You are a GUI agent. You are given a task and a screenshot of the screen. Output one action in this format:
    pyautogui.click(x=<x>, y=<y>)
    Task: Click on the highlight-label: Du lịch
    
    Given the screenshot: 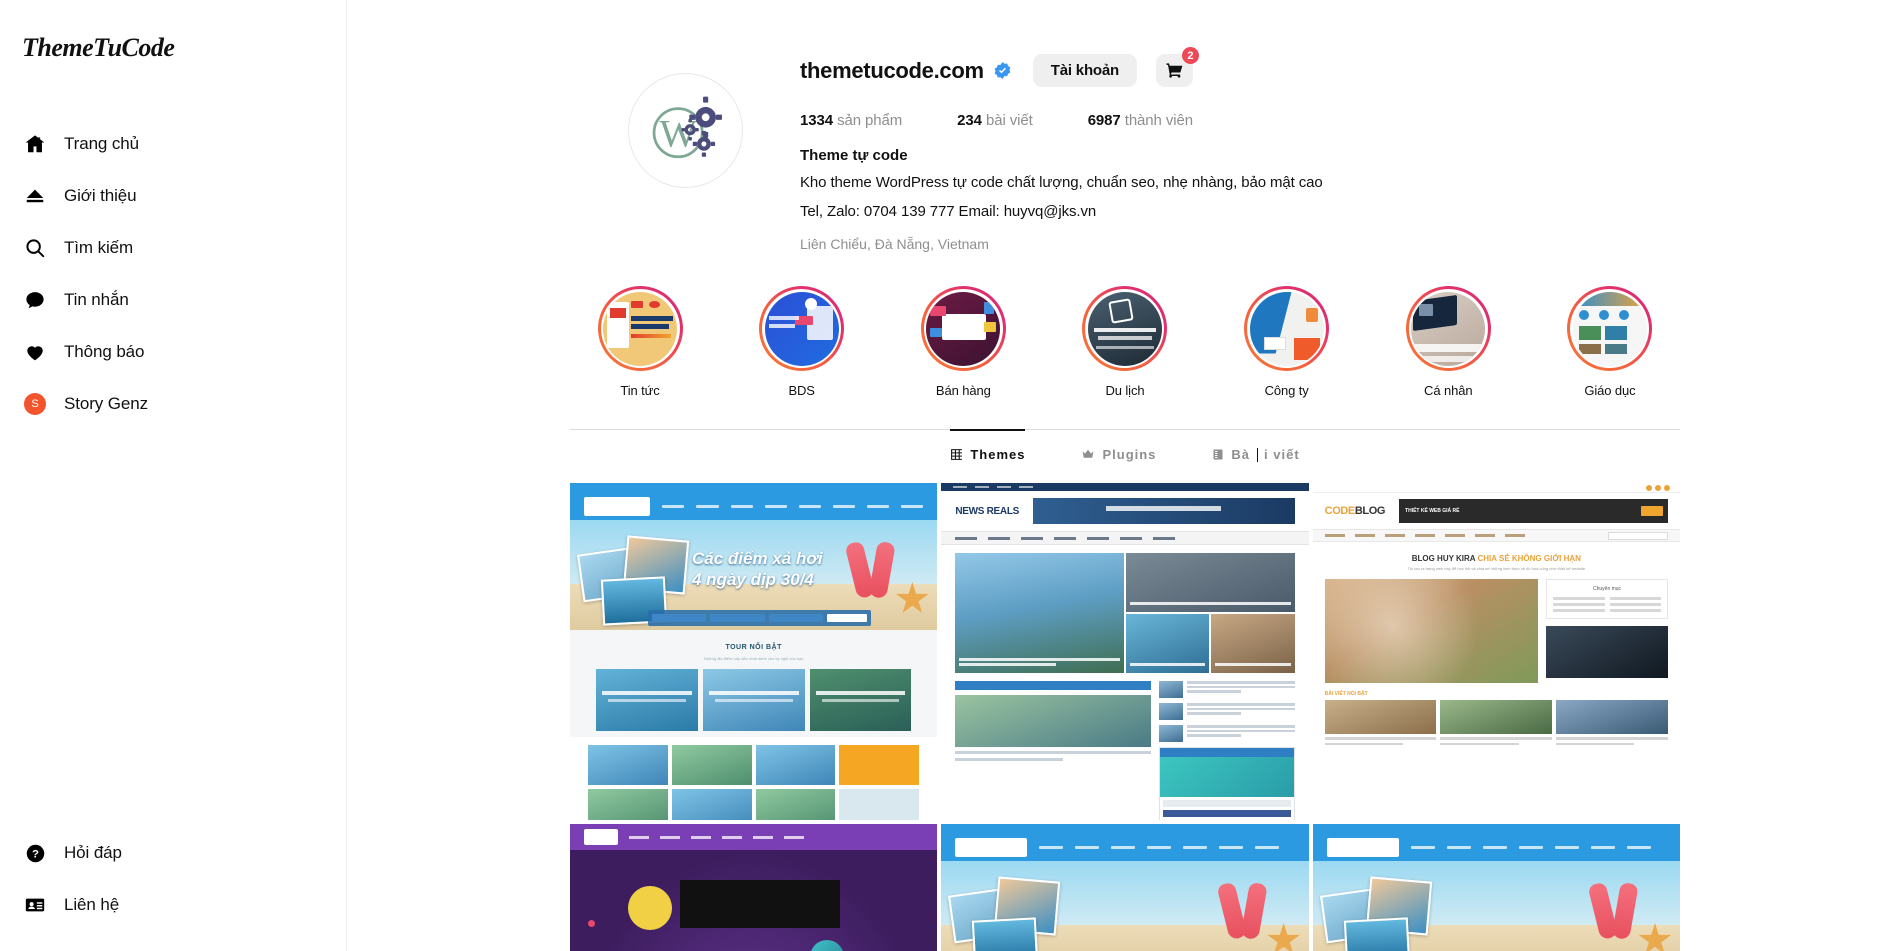 What is the action you would take?
    pyautogui.click(x=1125, y=390)
    